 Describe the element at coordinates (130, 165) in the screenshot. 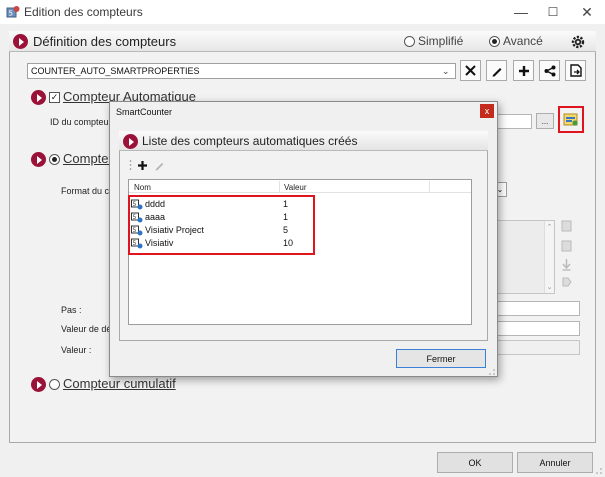

I see `toolbar-grip` at that location.